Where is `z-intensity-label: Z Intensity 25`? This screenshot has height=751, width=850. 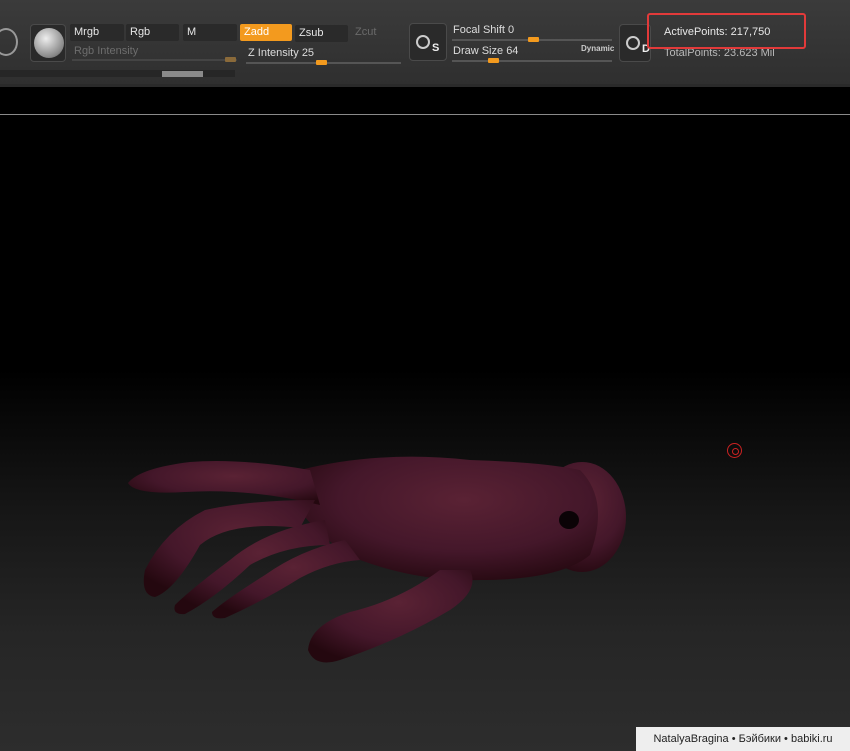
z-intensity-label: Z Intensity 25 is located at coordinates (281, 53).